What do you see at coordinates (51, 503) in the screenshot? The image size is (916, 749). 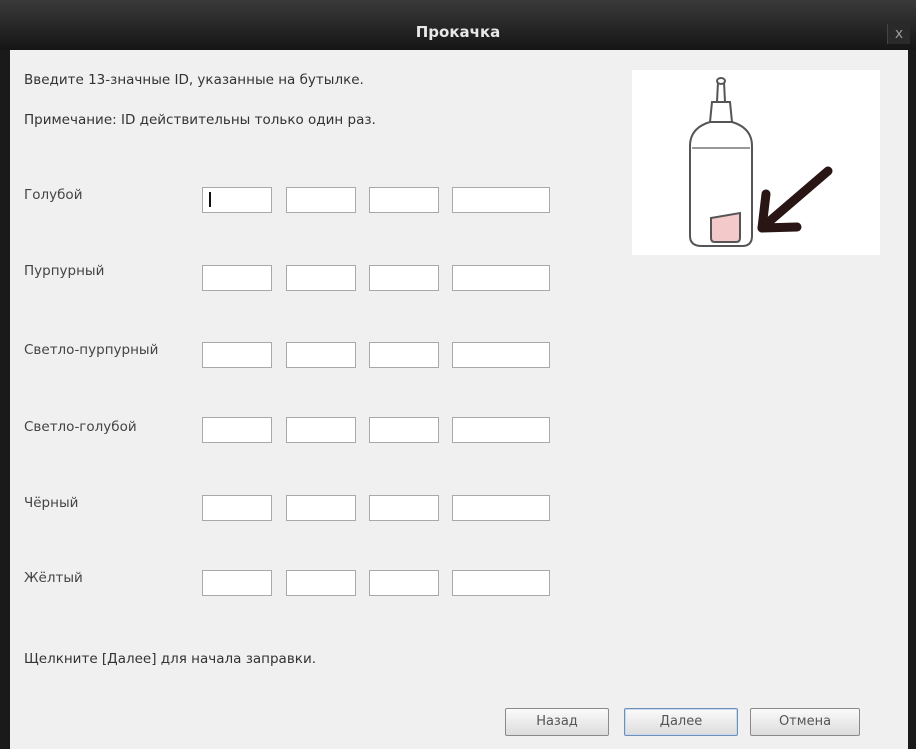 I see `ink-label-black: Чёрный` at bounding box center [51, 503].